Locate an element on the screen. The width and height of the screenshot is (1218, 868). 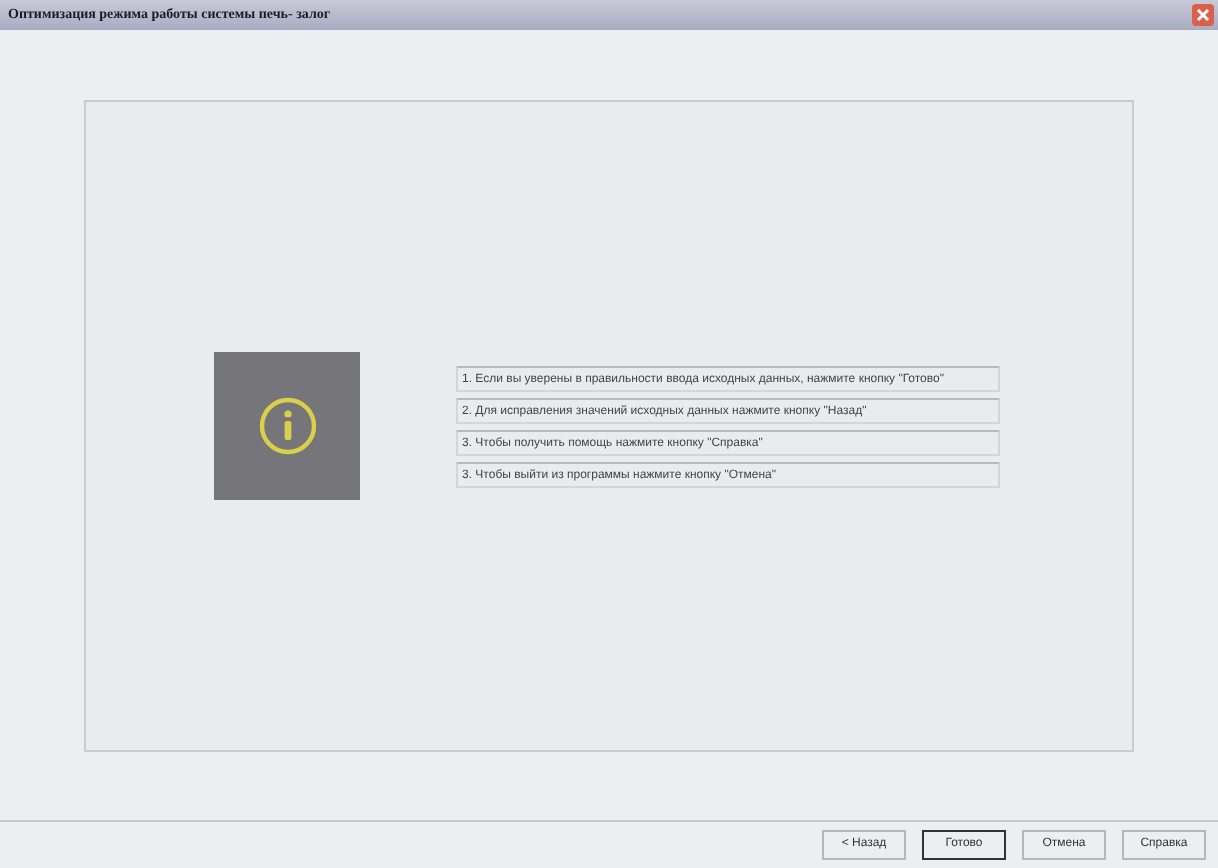
info-icon is located at coordinates (287, 426).